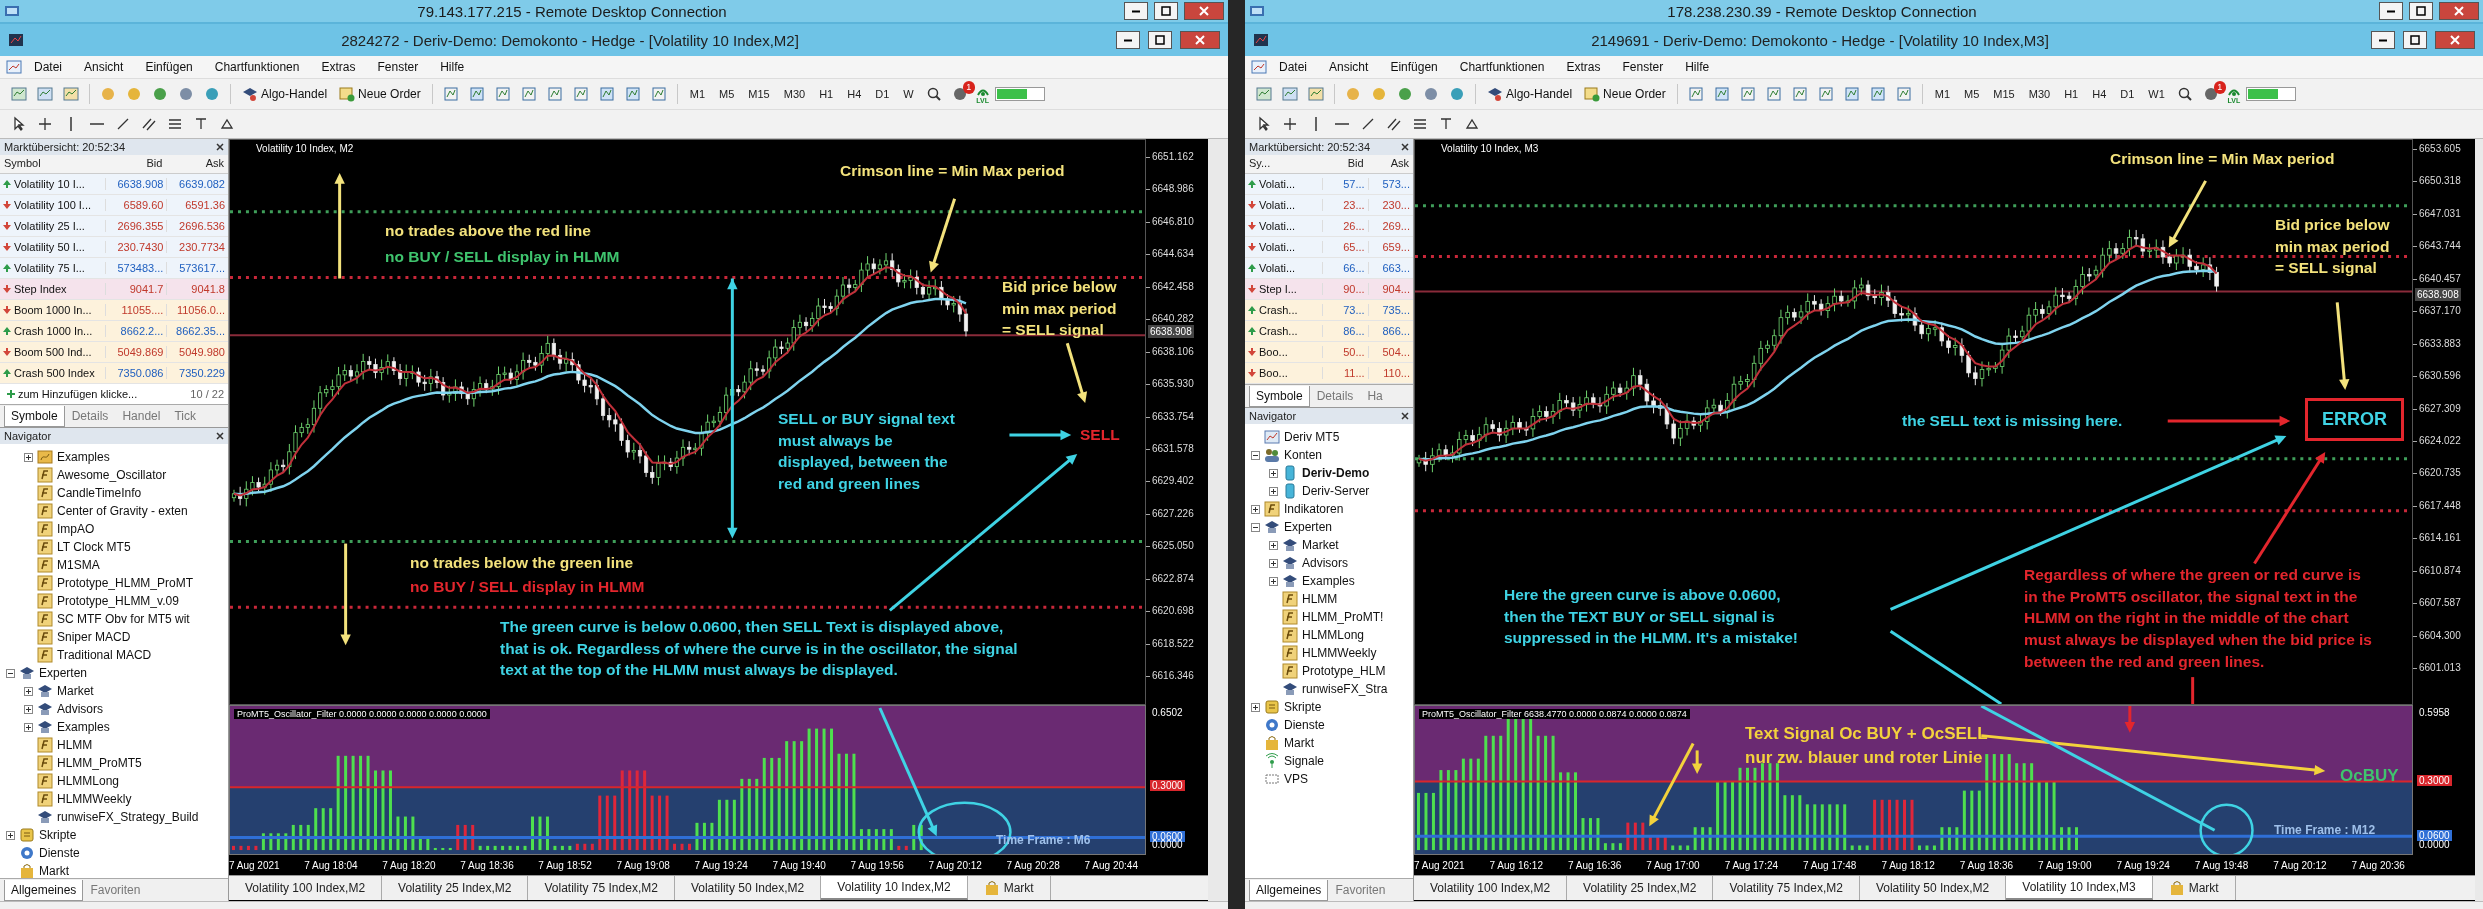  What do you see at coordinates (894, 888) in the screenshot?
I see `chart-tab: Volatility 10 Index,M2` at bounding box center [894, 888].